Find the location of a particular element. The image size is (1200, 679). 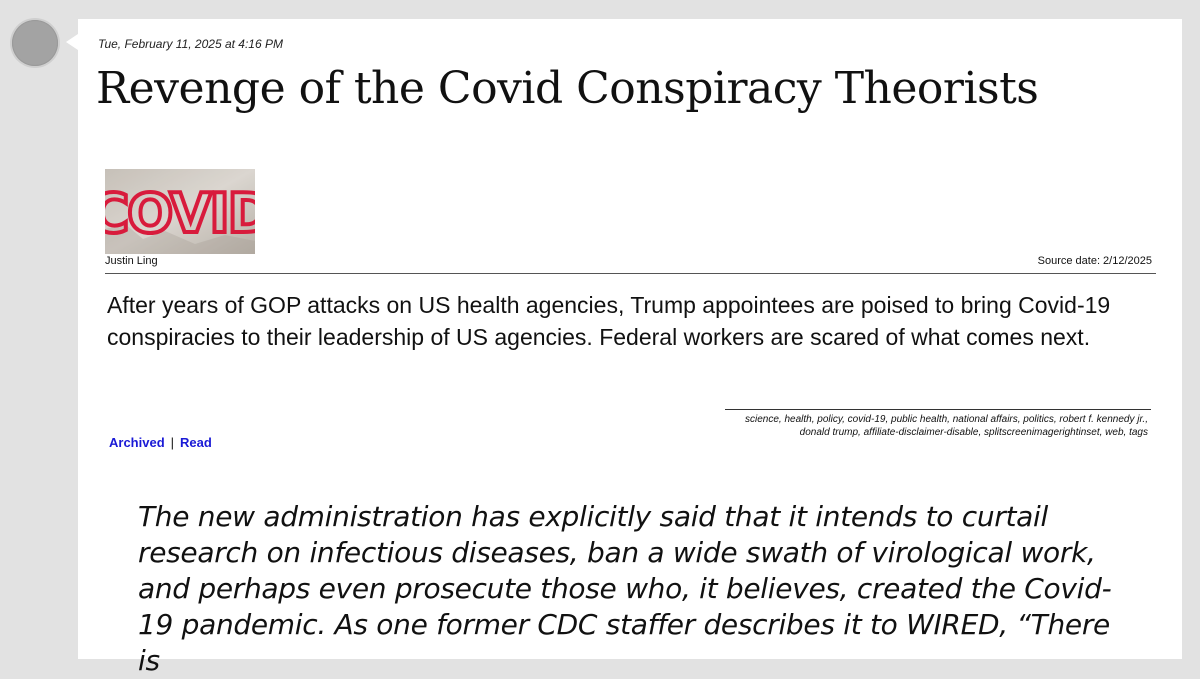

source-date: Source date: 2/12/2025 is located at coordinates (1094, 261).